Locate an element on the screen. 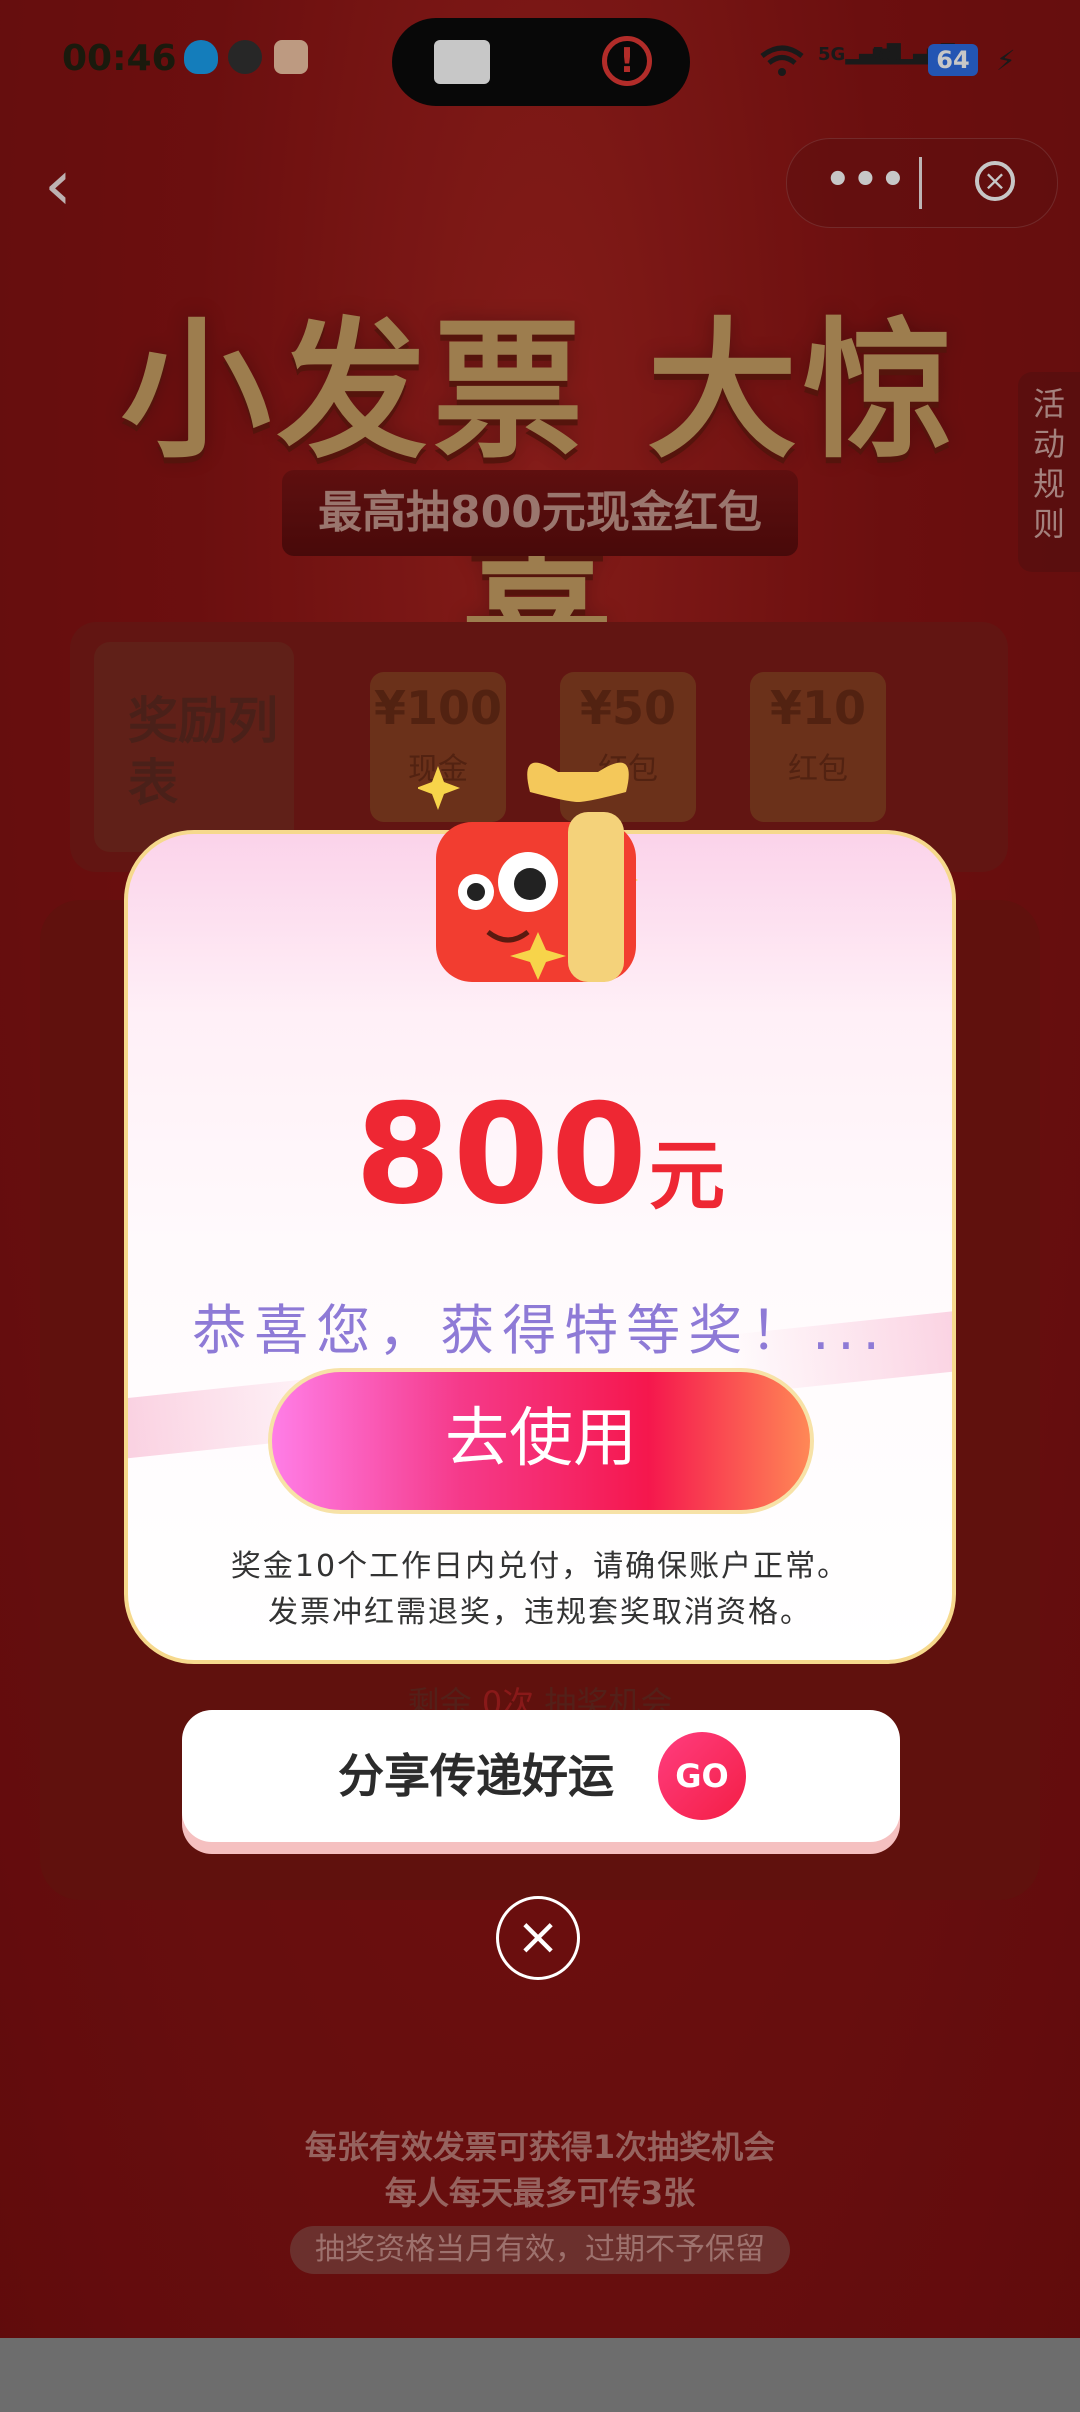  terms-line-2: 发票冲红需退奖，违规套奖取消资格。 is located at coordinates (540, 1612).